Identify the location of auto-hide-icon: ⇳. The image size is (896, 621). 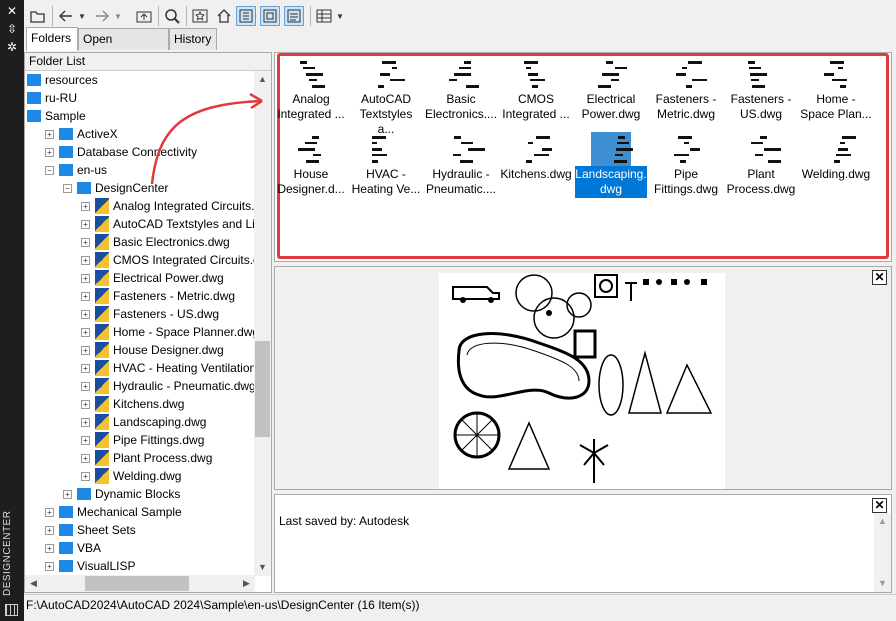
(12, 29).